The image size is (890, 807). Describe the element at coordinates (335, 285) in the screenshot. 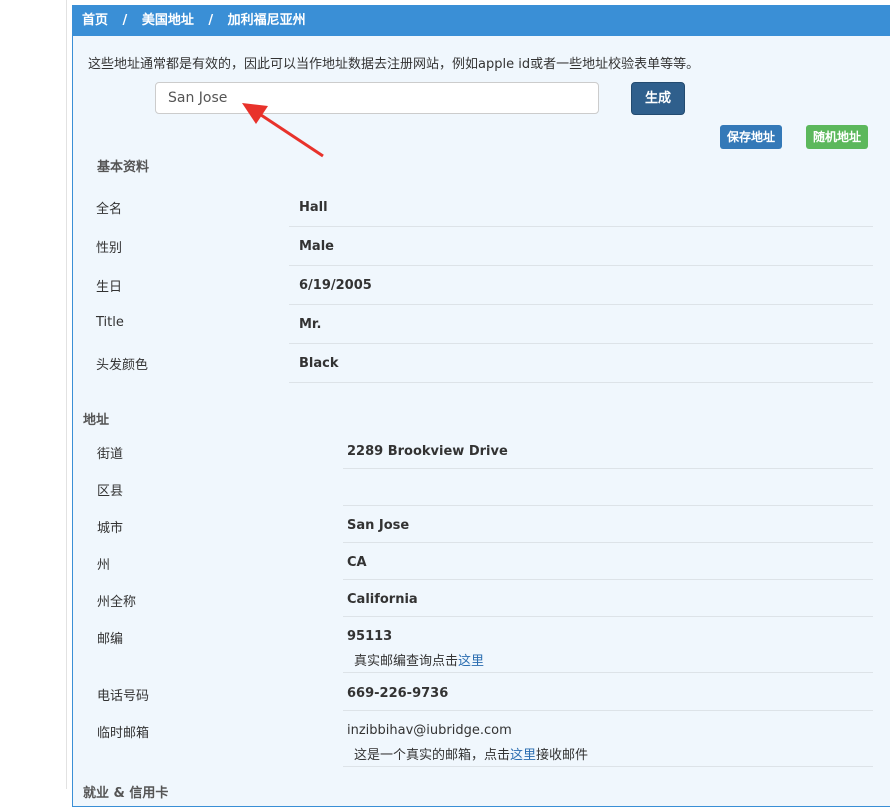

I see `row-value: 6/19/2005` at that location.